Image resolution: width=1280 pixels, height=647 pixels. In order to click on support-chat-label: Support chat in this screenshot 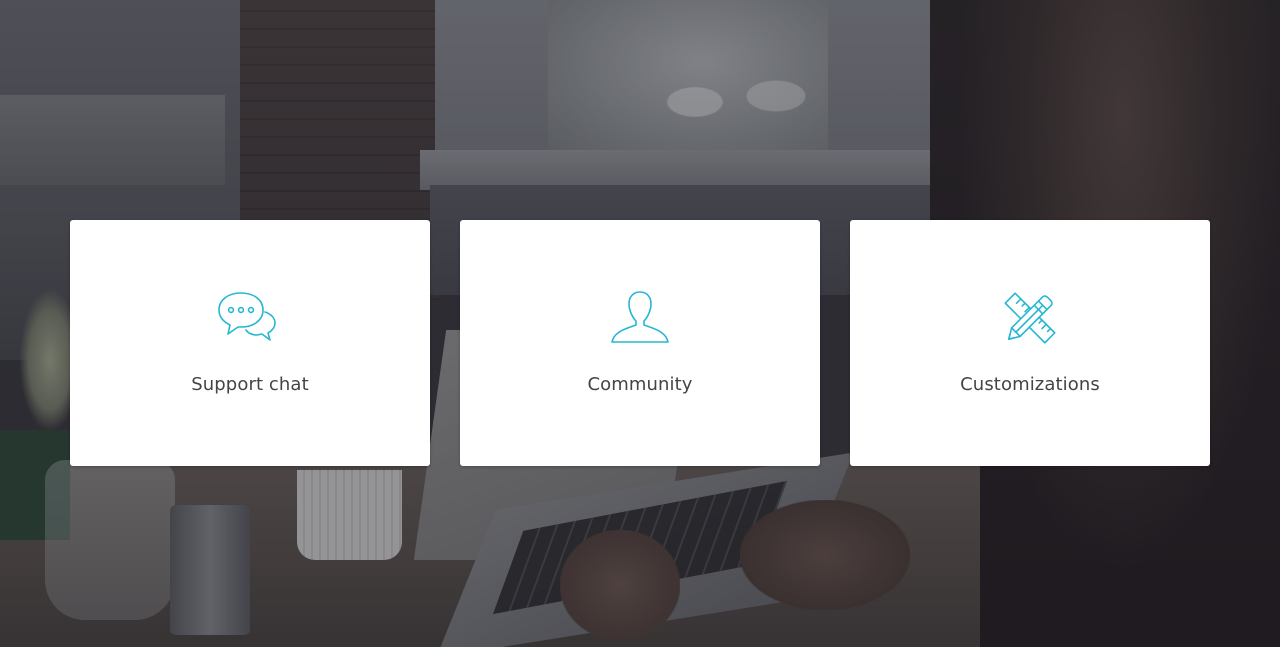, I will do `click(250, 384)`.